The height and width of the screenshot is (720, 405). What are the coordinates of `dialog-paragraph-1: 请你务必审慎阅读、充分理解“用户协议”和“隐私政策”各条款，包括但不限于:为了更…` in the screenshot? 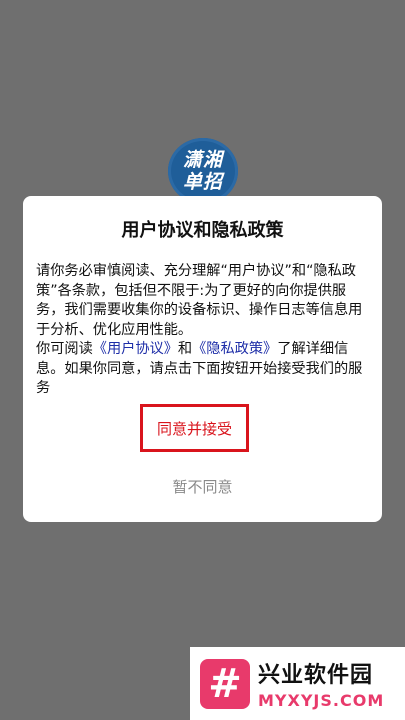 It's located at (199, 300).